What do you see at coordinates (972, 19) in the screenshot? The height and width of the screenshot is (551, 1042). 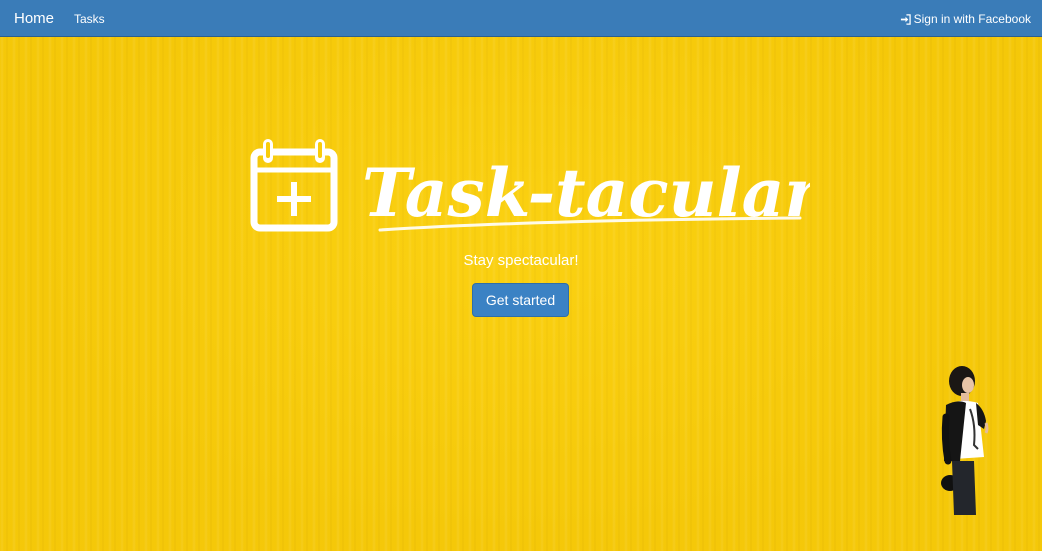 I see `signin-label: Sign in with Facebook` at bounding box center [972, 19].